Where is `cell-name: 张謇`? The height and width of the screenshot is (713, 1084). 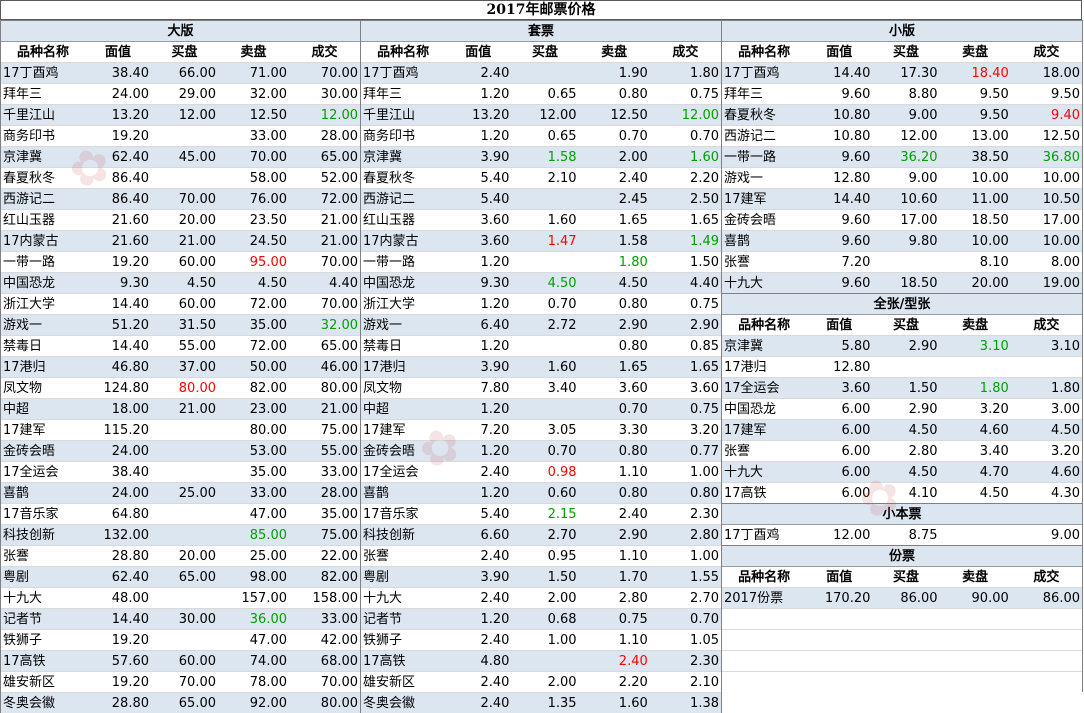
cell-name: 张謇 is located at coordinates (764, 262).